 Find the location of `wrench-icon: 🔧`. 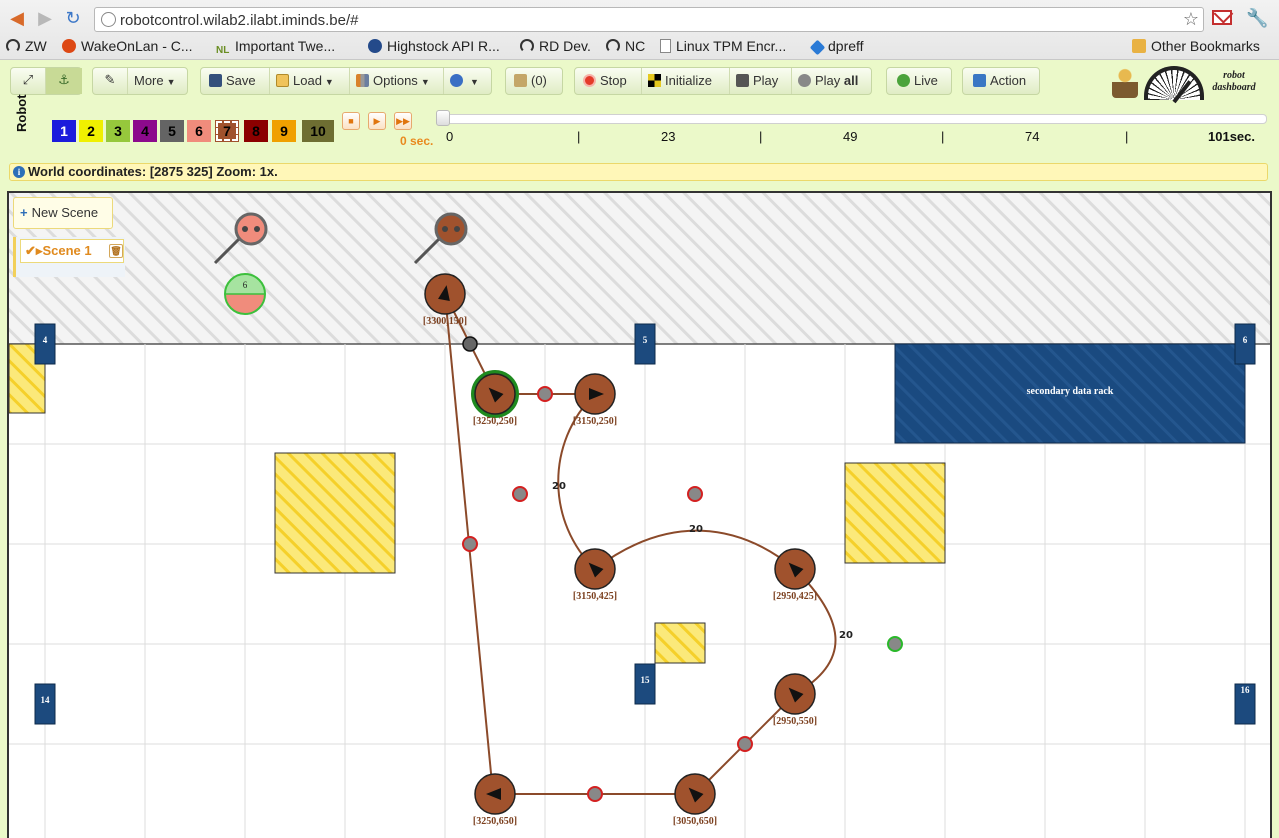

wrench-icon: 🔧 is located at coordinates (1257, 18).